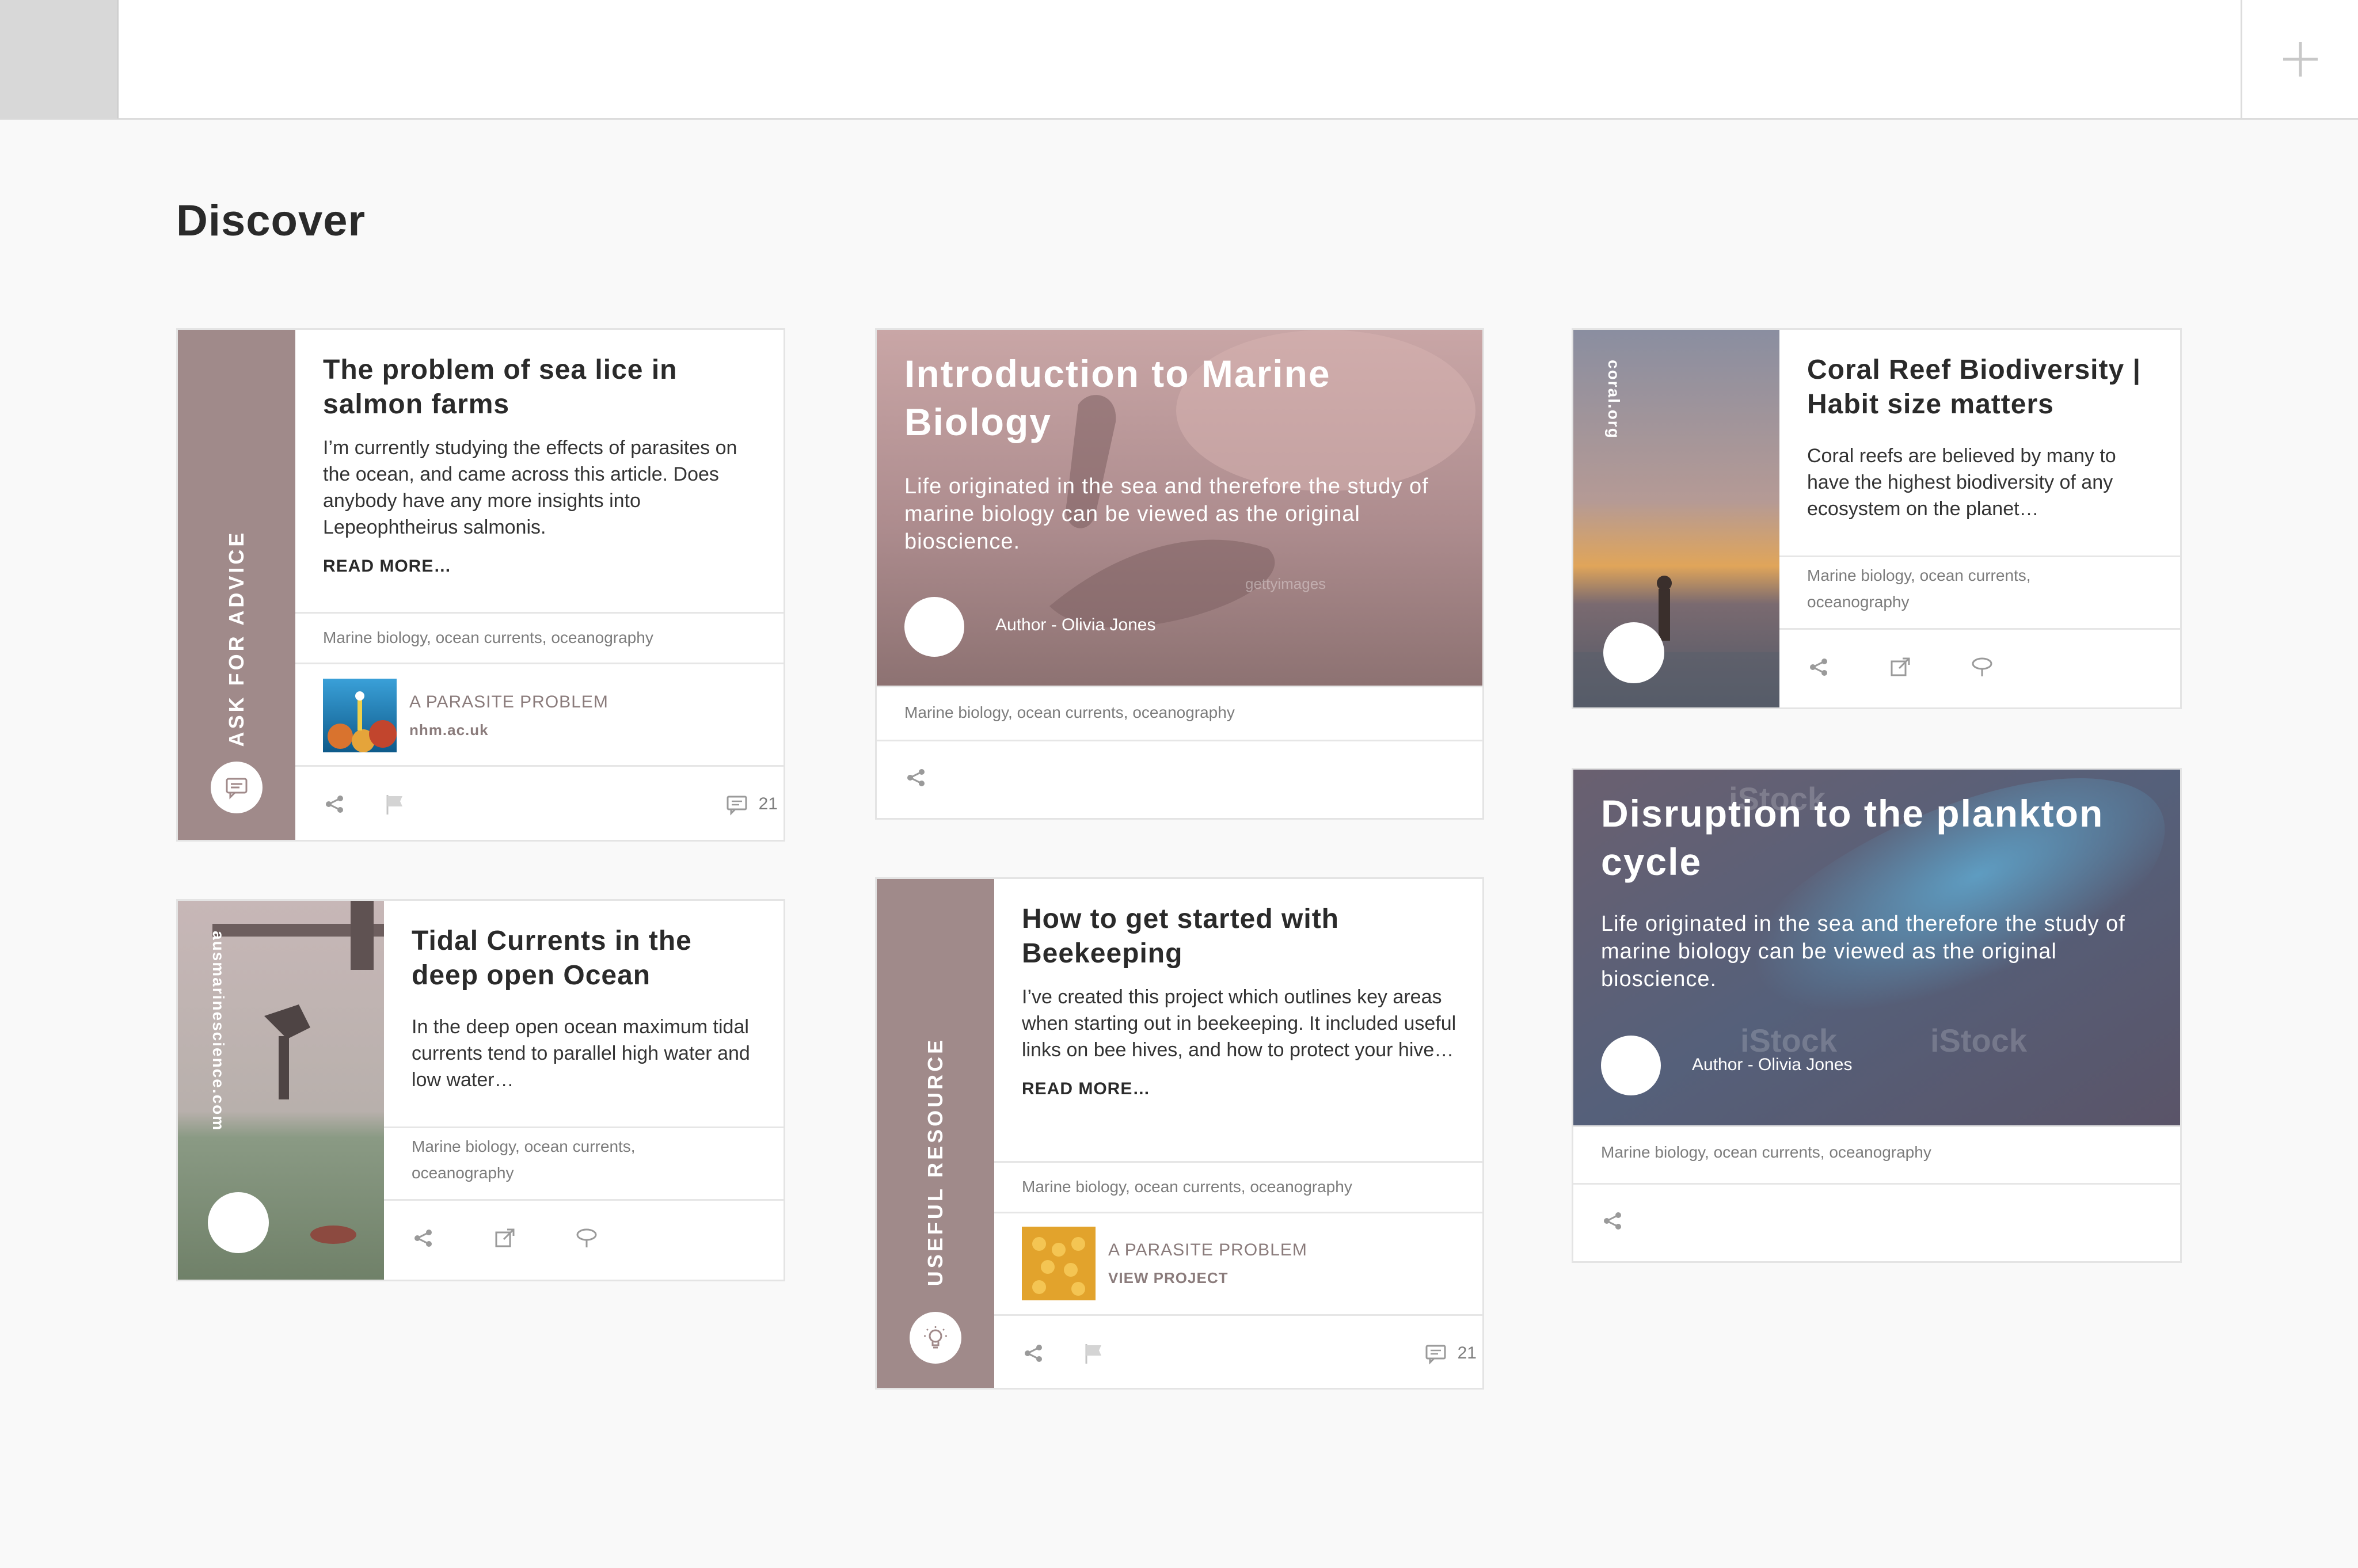 Image resolution: width=2358 pixels, height=1568 pixels. I want to click on category-label: ASK FOR ADVICE, so click(236, 638).